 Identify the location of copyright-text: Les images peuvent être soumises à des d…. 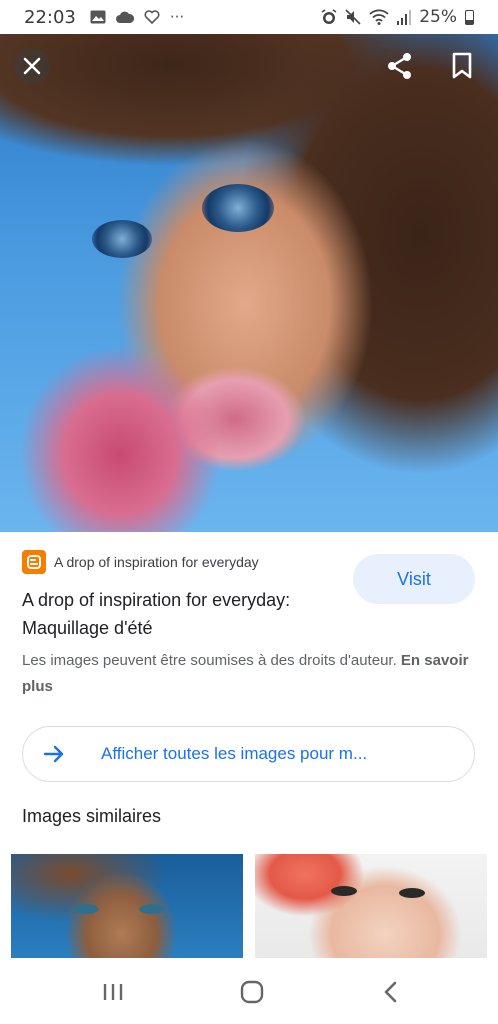
(211, 660).